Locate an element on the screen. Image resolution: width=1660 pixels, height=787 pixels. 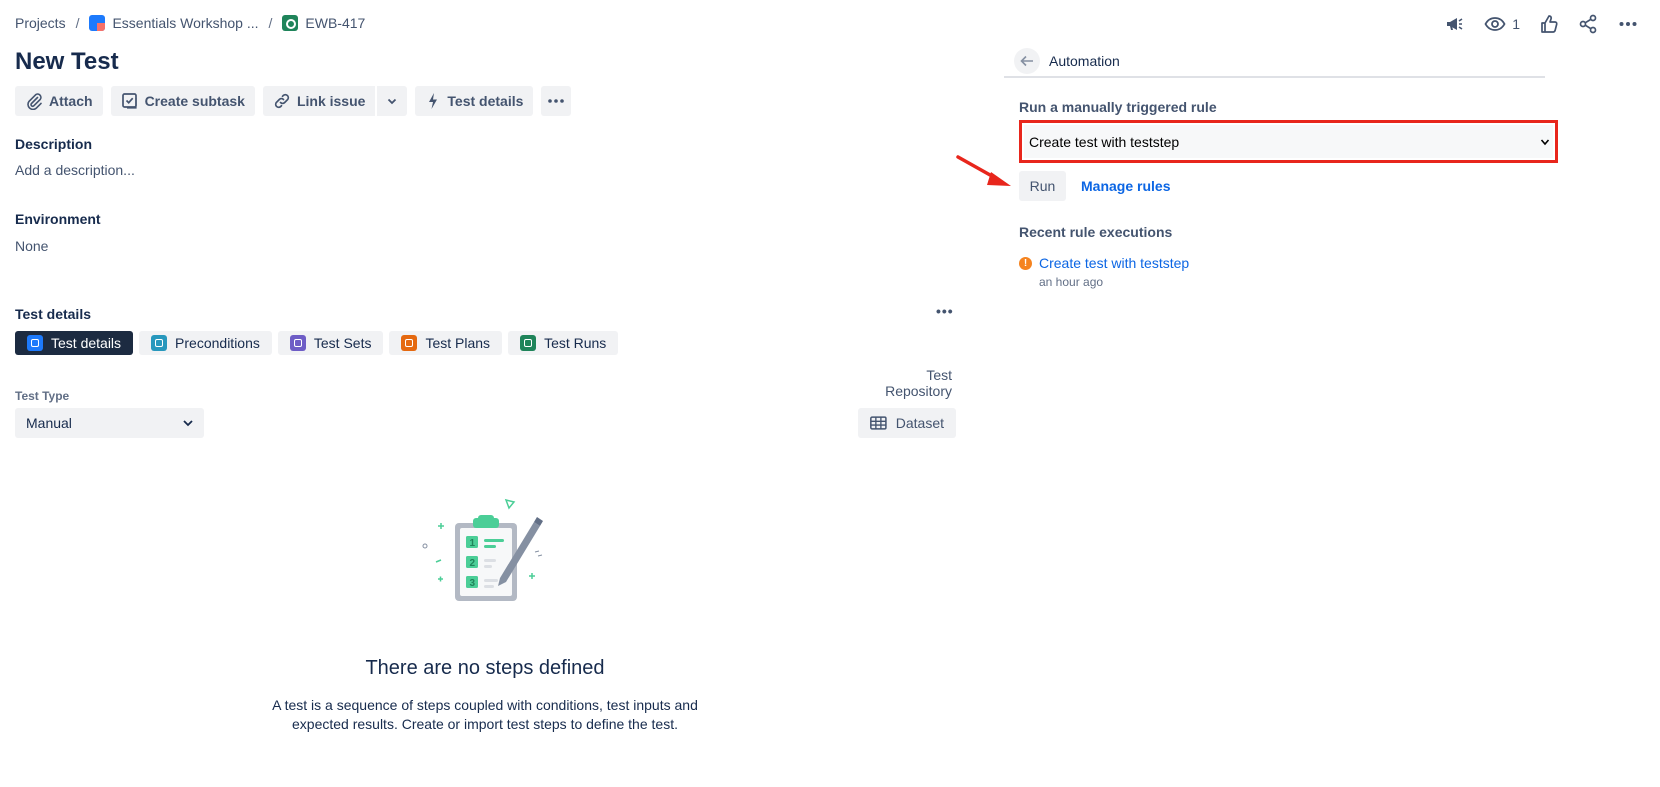
lightning-icon is located at coordinates (433, 101).